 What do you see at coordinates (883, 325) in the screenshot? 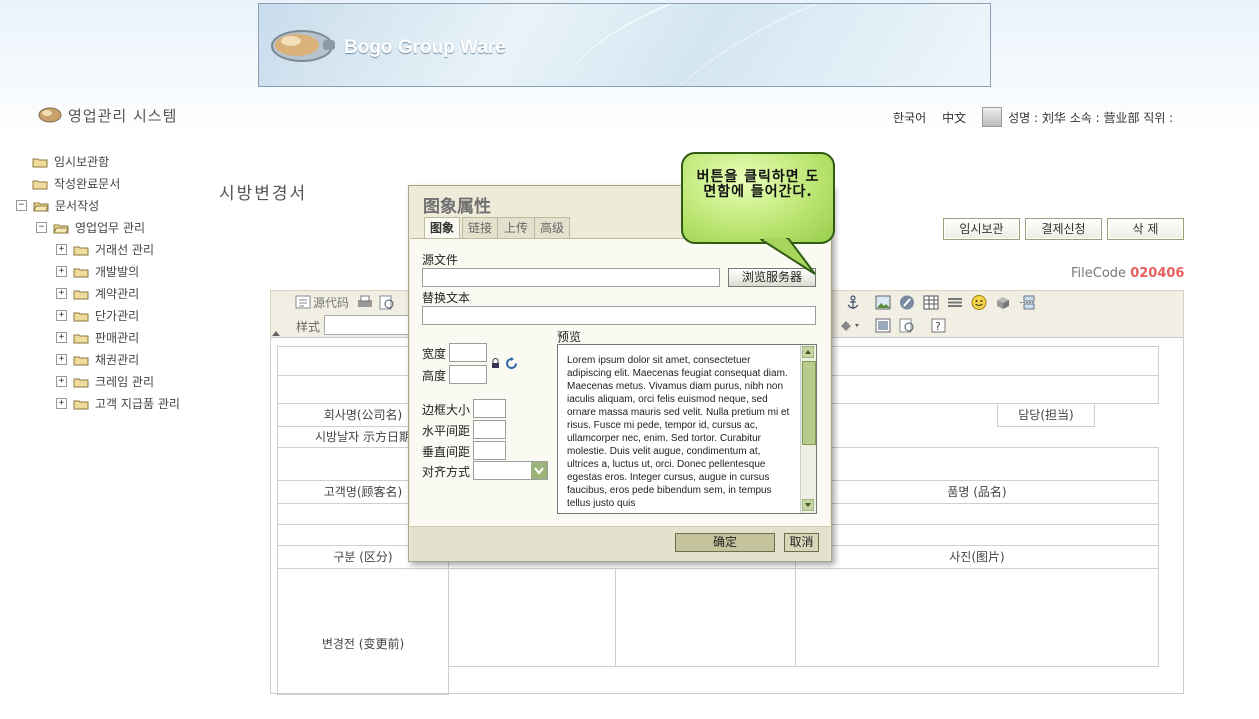
I see `maximize-icon` at bounding box center [883, 325].